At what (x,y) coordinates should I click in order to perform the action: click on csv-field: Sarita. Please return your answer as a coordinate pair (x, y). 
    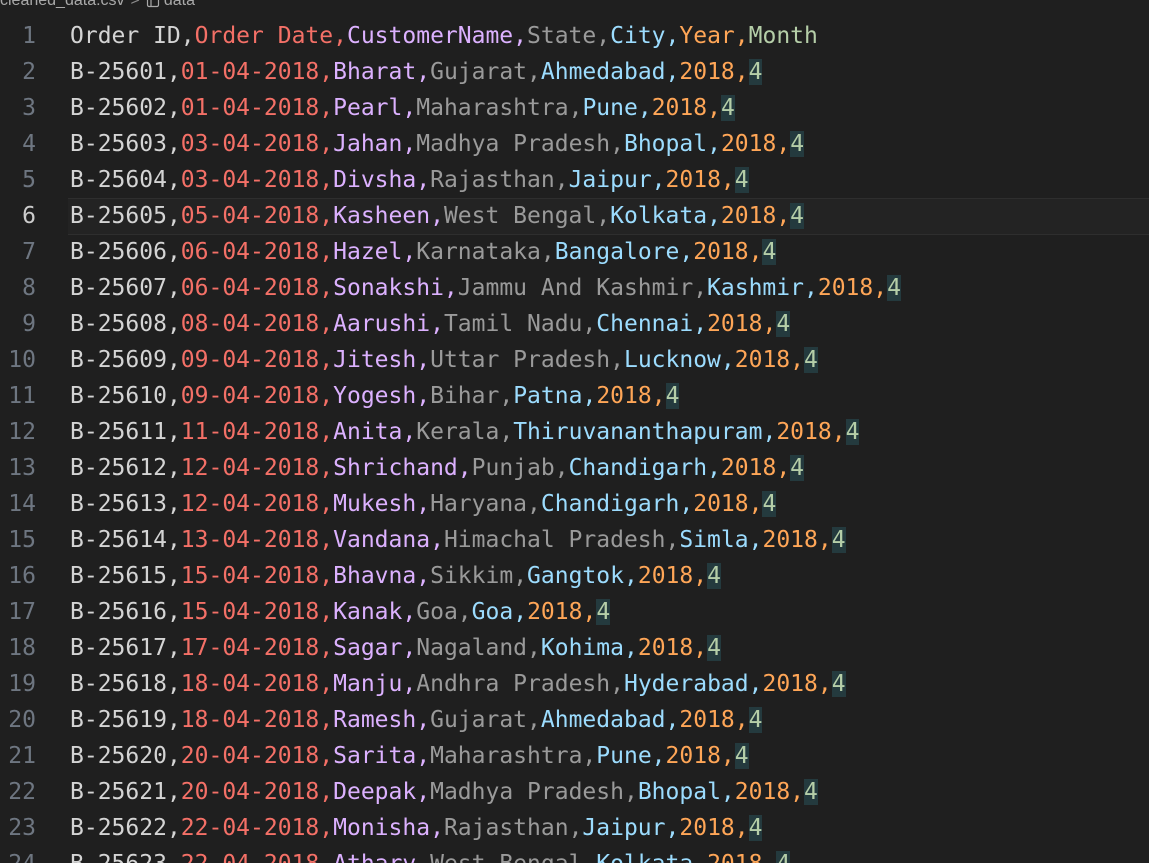
    Looking at the image, I should click on (375, 756).